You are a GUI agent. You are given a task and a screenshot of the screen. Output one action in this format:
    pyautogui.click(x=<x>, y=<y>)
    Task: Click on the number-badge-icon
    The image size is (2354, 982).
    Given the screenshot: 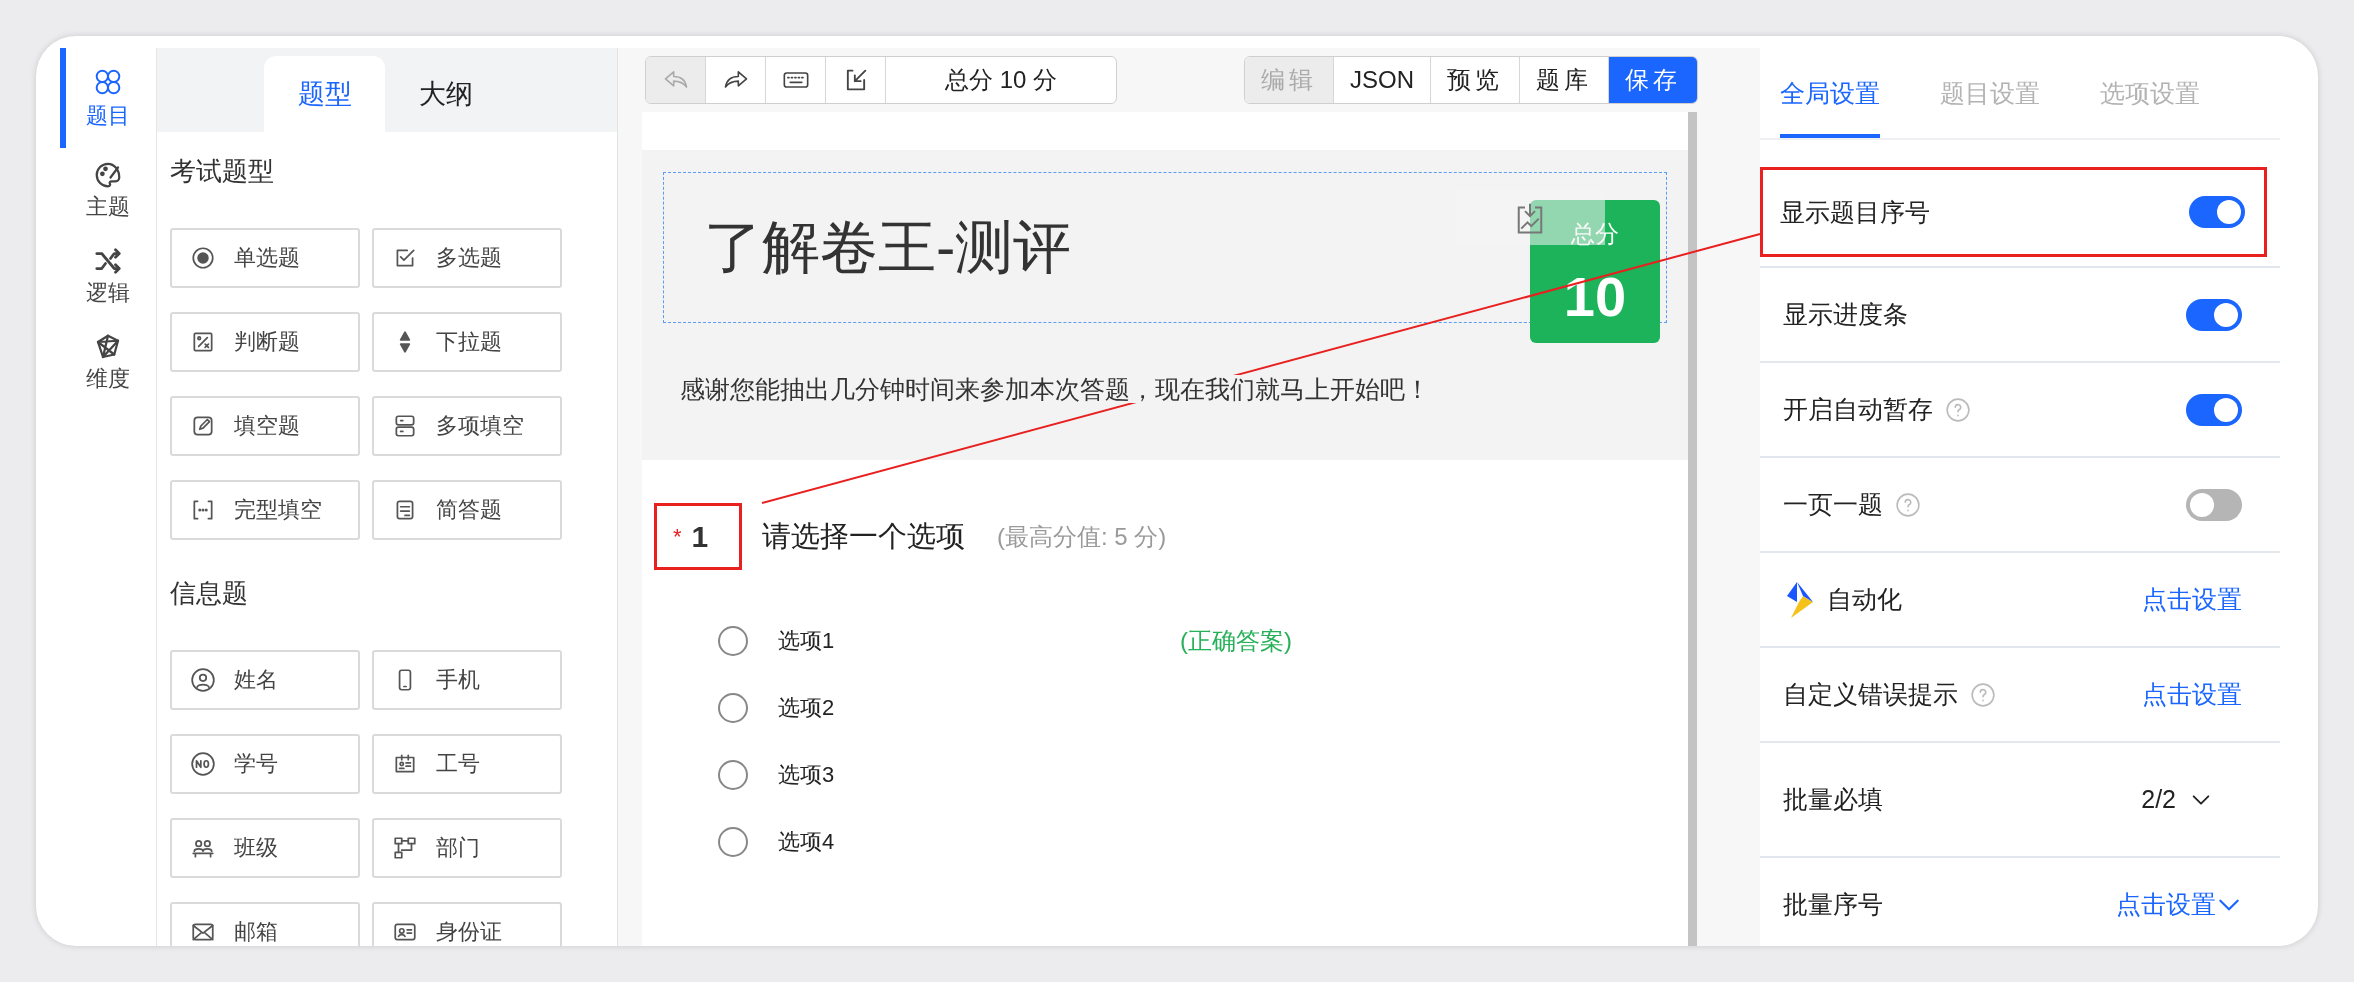 What is the action you would take?
    pyautogui.click(x=203, y=764)
    